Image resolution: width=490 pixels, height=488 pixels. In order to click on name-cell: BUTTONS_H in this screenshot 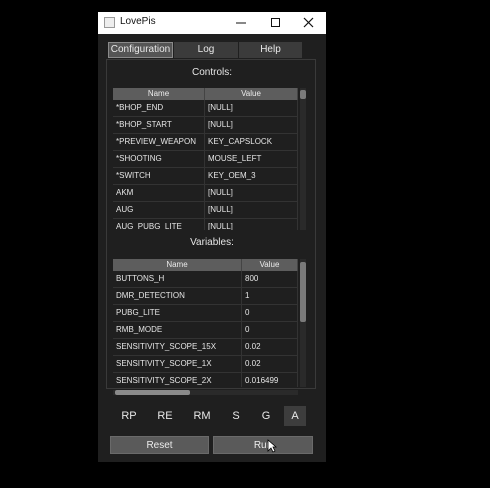, I will do `click(177, 279)`.